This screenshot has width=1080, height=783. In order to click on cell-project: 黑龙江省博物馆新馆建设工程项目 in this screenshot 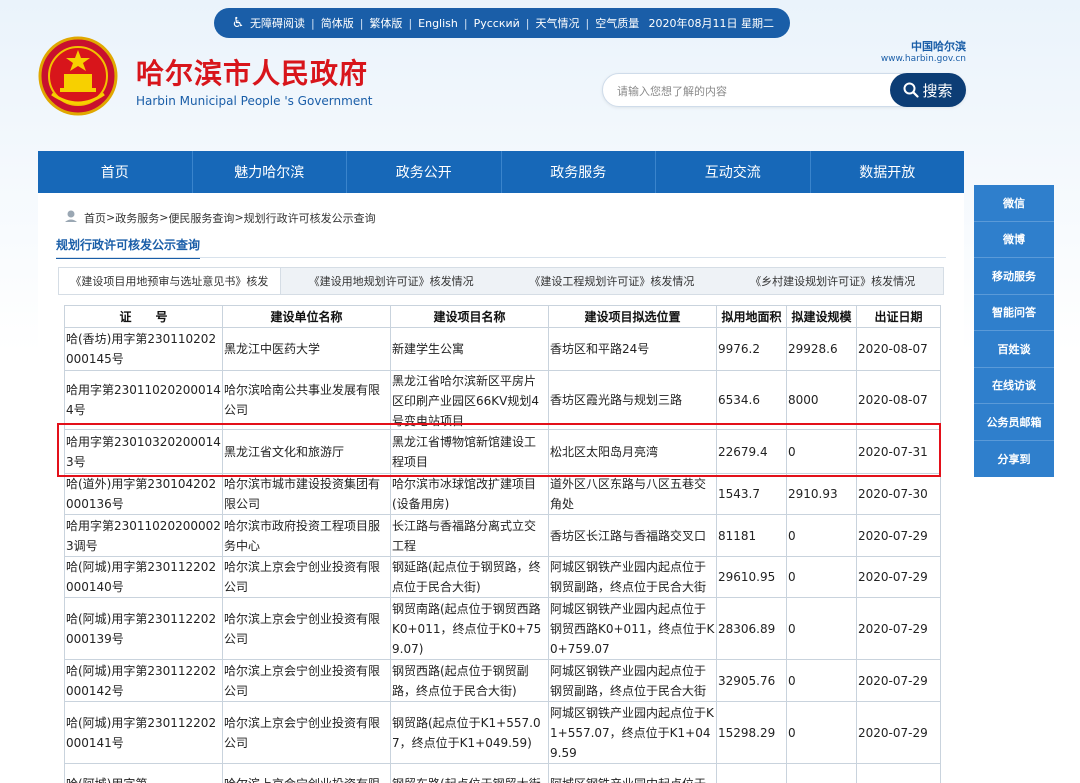, I will do `click(469, 451)`.